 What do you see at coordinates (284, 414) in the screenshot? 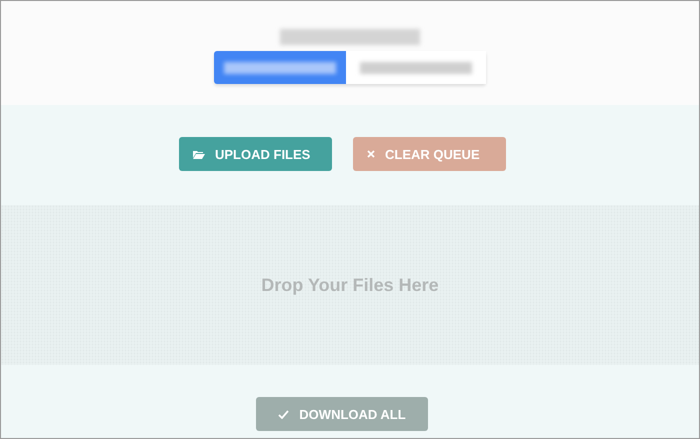
I see `check-icon` at bounding box center [284, 414].